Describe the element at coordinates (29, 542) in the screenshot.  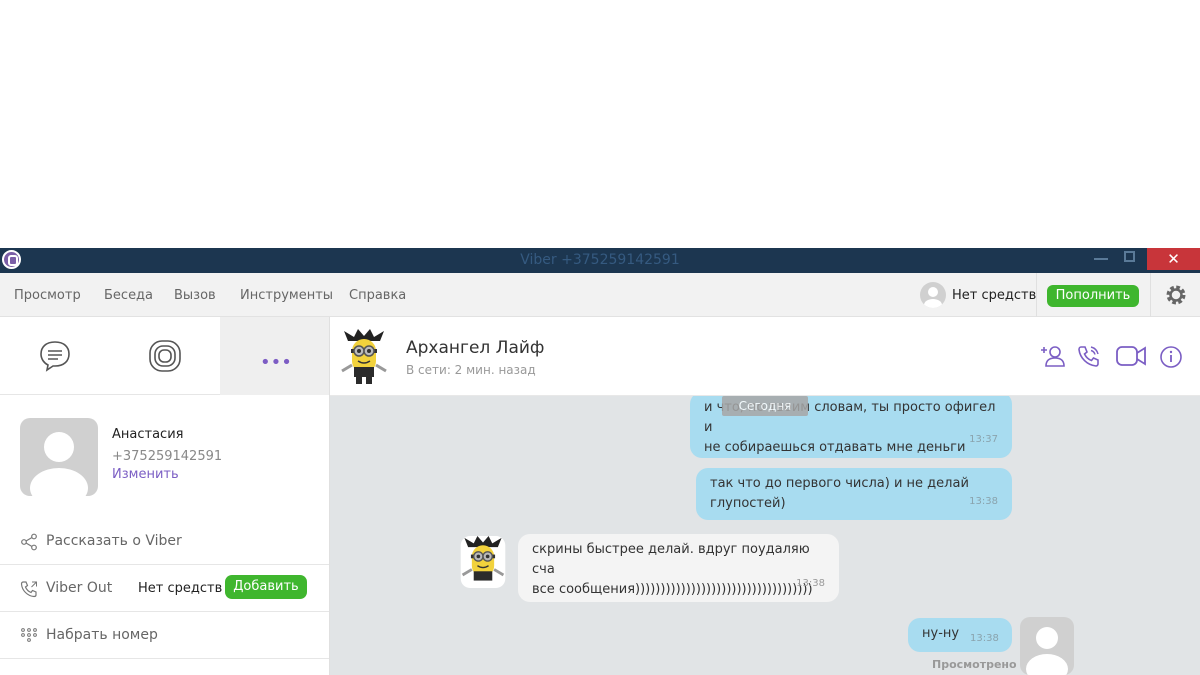
I see `share-icon` at that location.